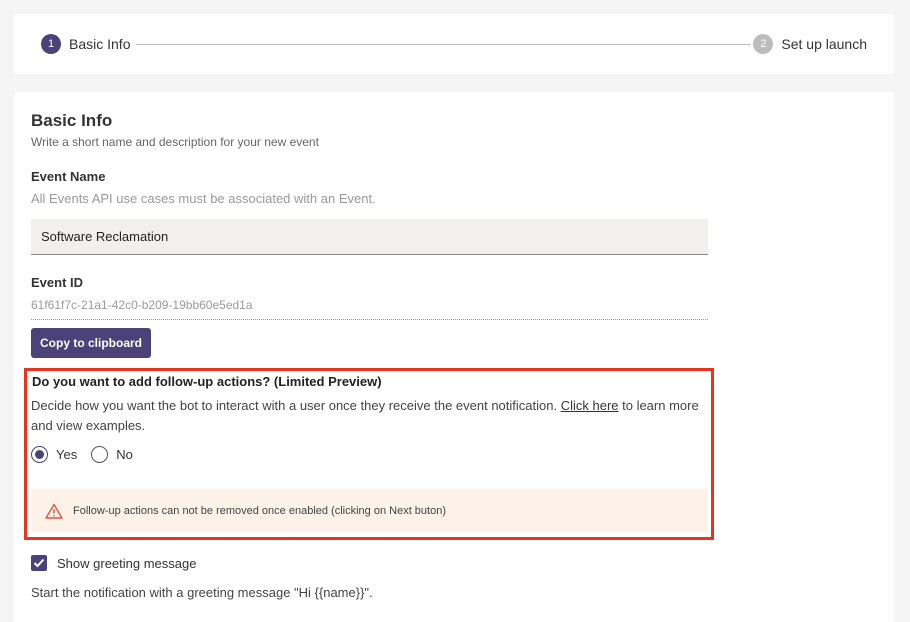 This screenshot has width=910, height=622. Describe the element at coordinates (124, 454) in the screenshot. I see `radio-no-label: No` at that location.